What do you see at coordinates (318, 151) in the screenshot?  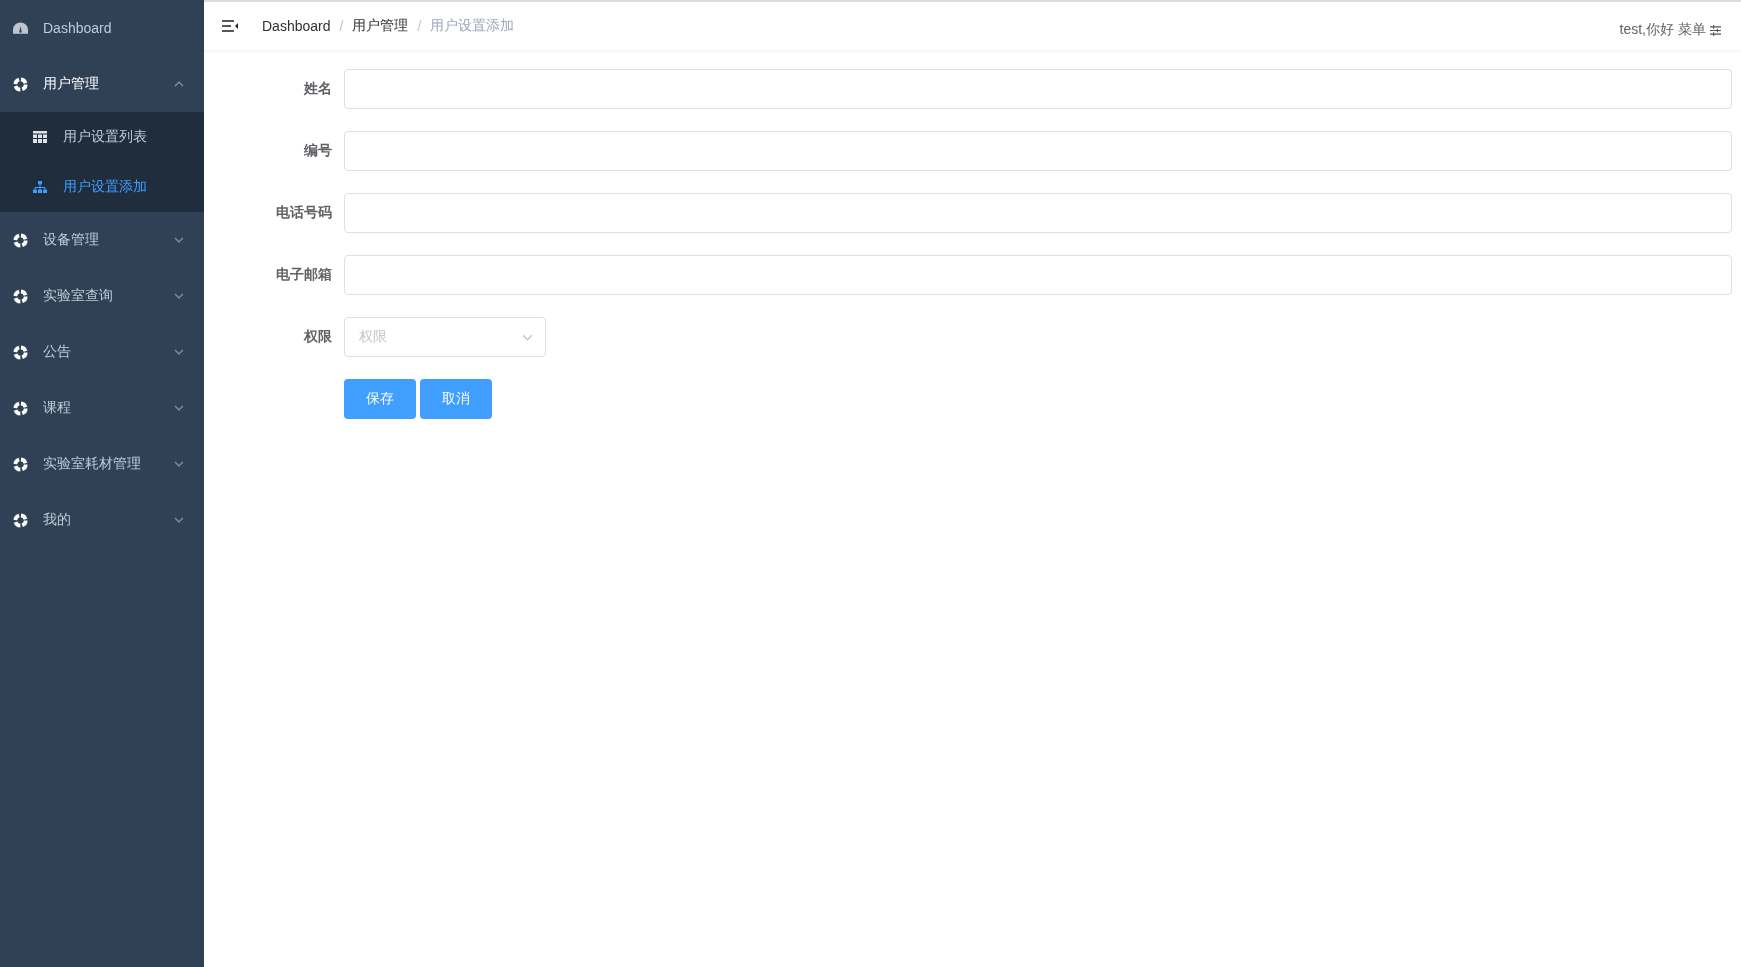 I see `field-label: 编号` at bounding box center [318, 151].